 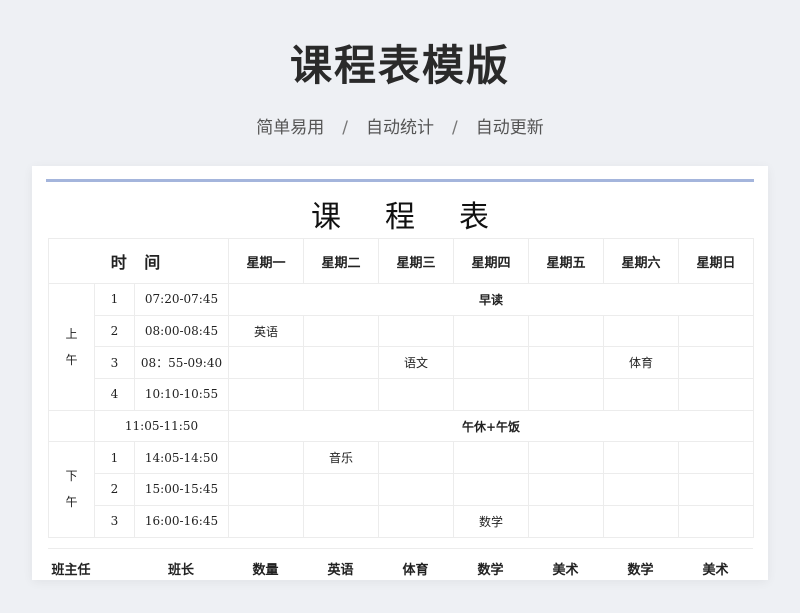 I want to click on day-header: 星期一, so click(x=266, y=261).